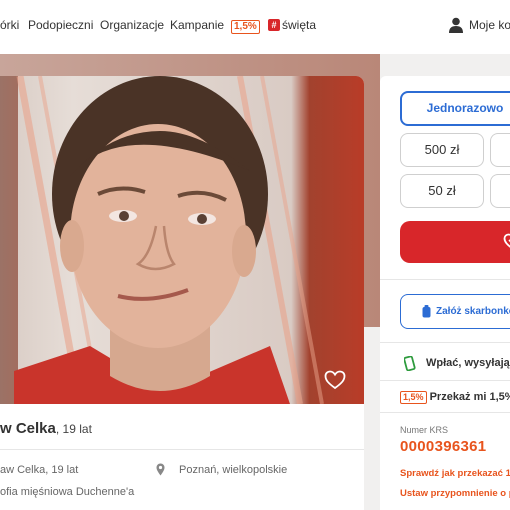 This screenshot has height=510, width=510. What do you see at coordinates (60, 25) in the screenshot?
I see `nav-item-beneficiaries: Podopieczni` at bounding box center [60, 25].